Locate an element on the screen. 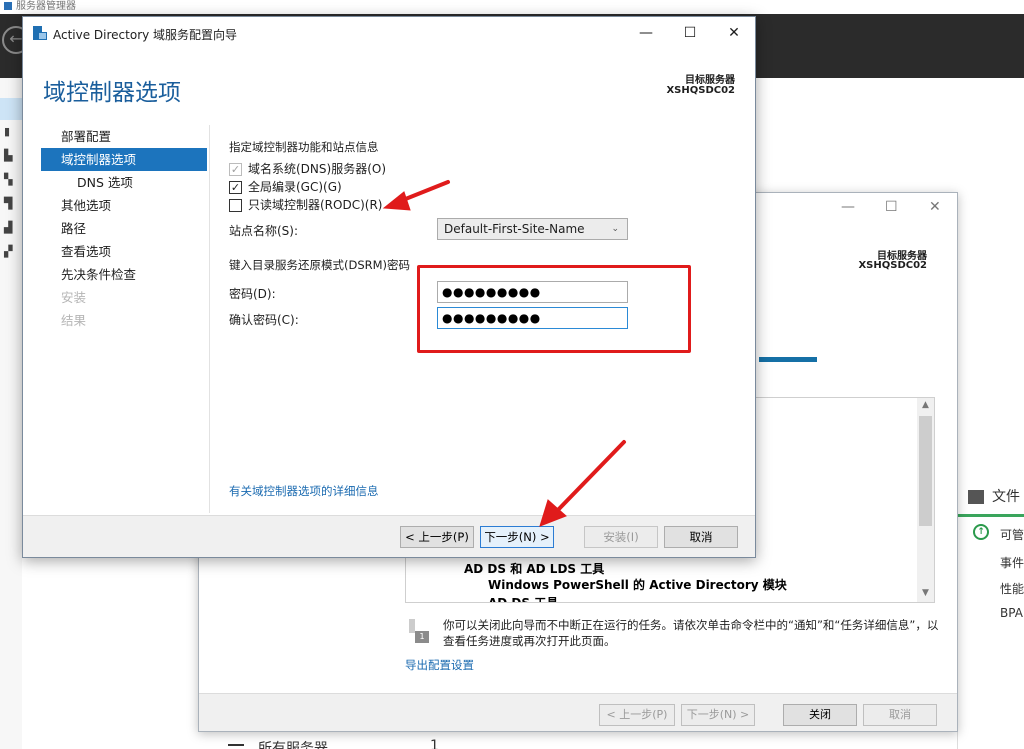  arrow-to-next-button is located at coordinates (590, 477).